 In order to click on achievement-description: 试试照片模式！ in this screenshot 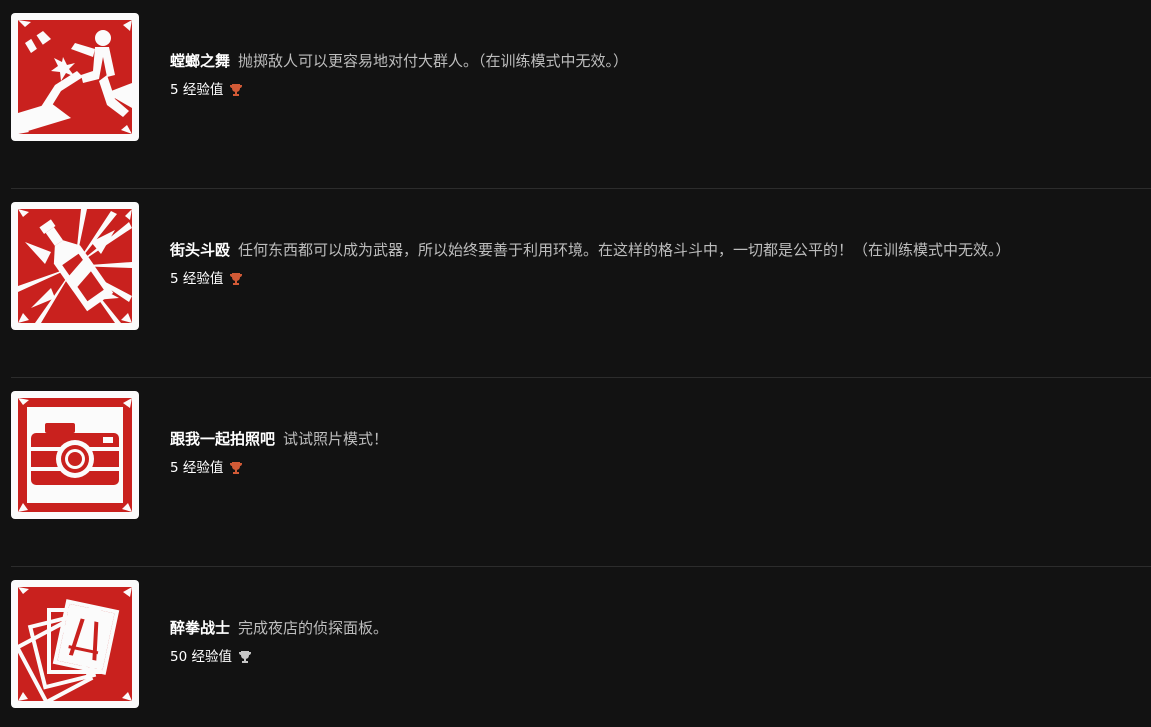, I will do `click(336, 439)`.